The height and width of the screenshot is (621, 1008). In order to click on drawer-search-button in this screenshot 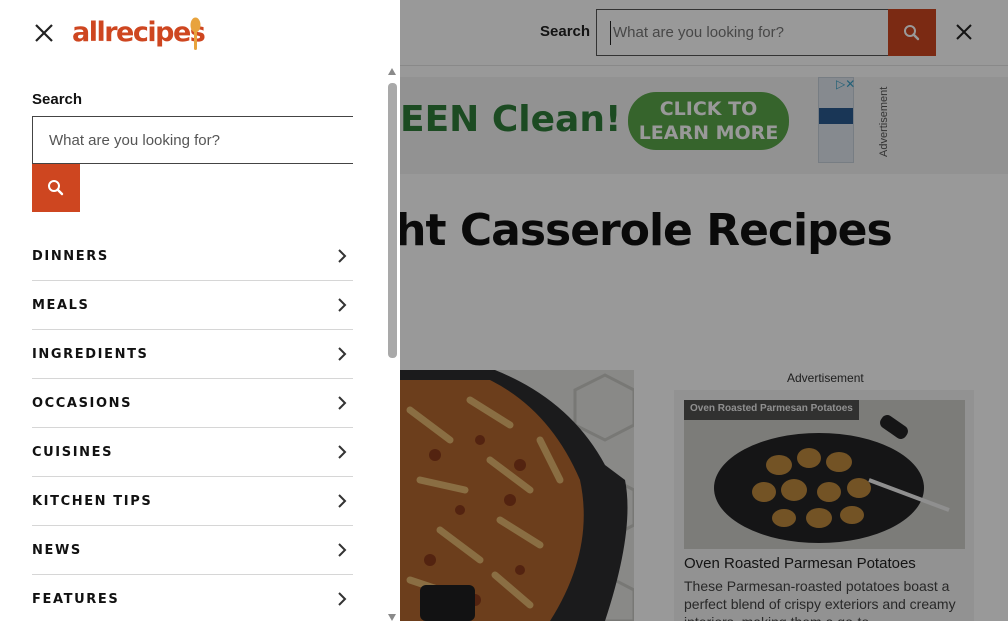, I will do `click(56, 188)`.